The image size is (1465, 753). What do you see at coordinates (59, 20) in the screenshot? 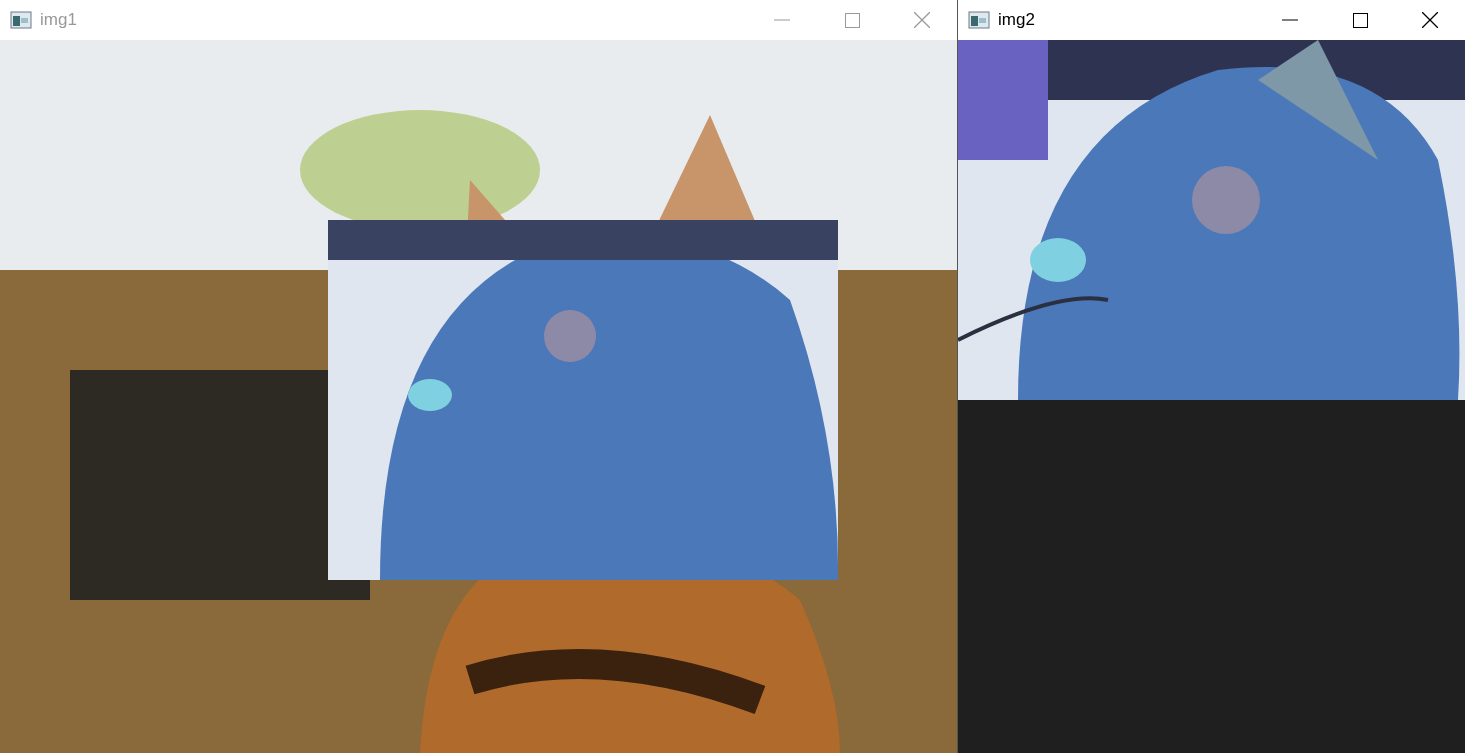
I see `window-title: img1` at bounding box center [59, 20].